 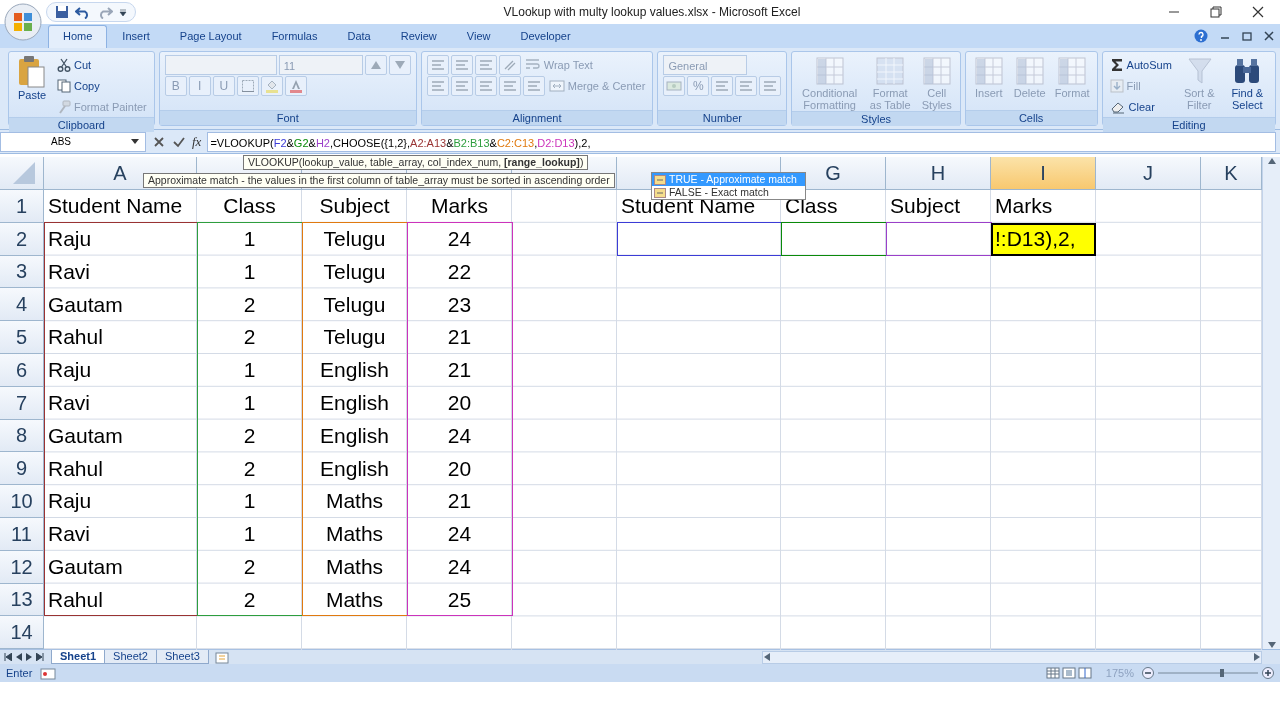 What do you see at coordinates (1188, 124) in the screenshot?
I see `group-label: Editing` at bounding box center [1188, 124].